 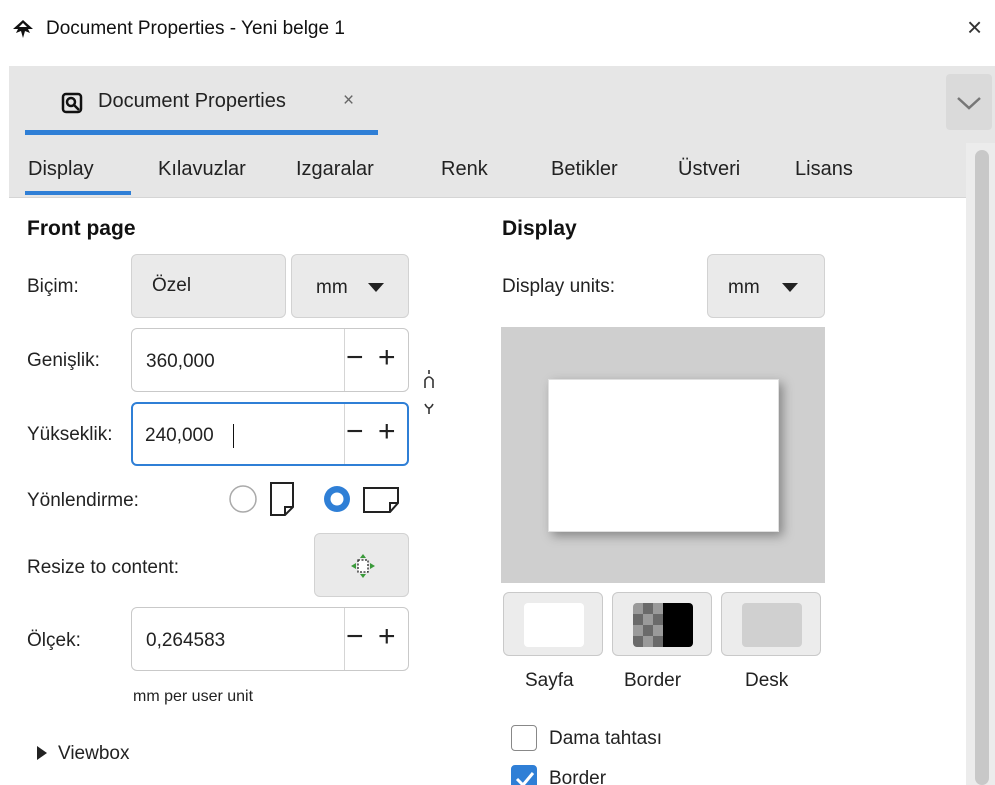 I want to click on height-spinbutton: 240,000 − +, so click(x=270, y=434).